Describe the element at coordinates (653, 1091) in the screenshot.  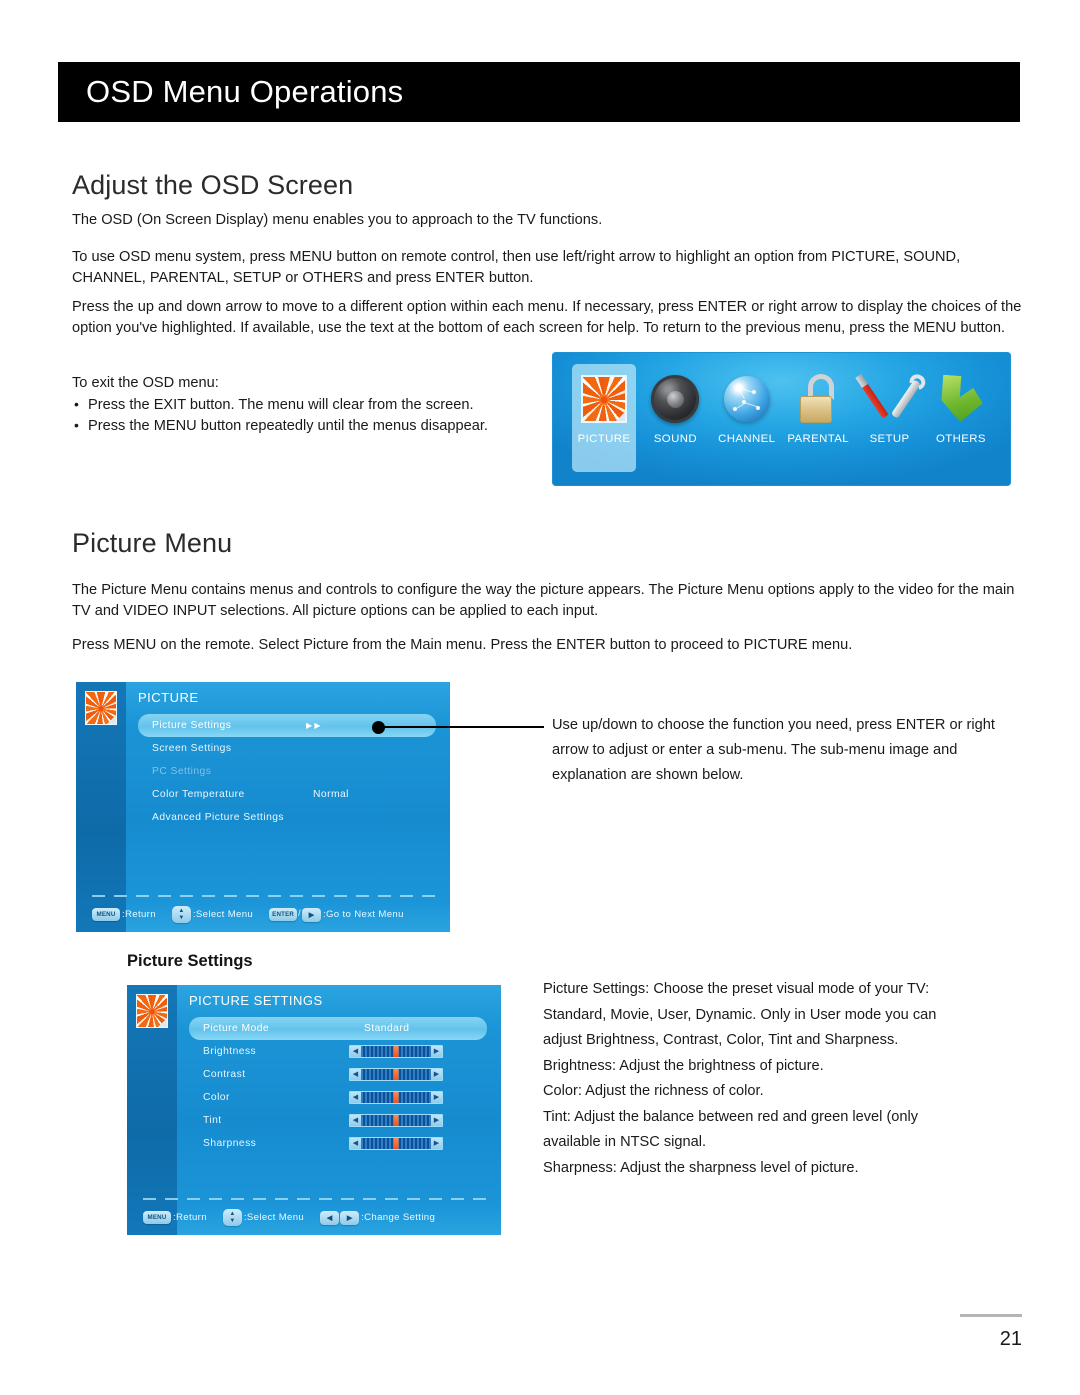
I see `description-line: Color: Adjust the richness of color.` at that location.